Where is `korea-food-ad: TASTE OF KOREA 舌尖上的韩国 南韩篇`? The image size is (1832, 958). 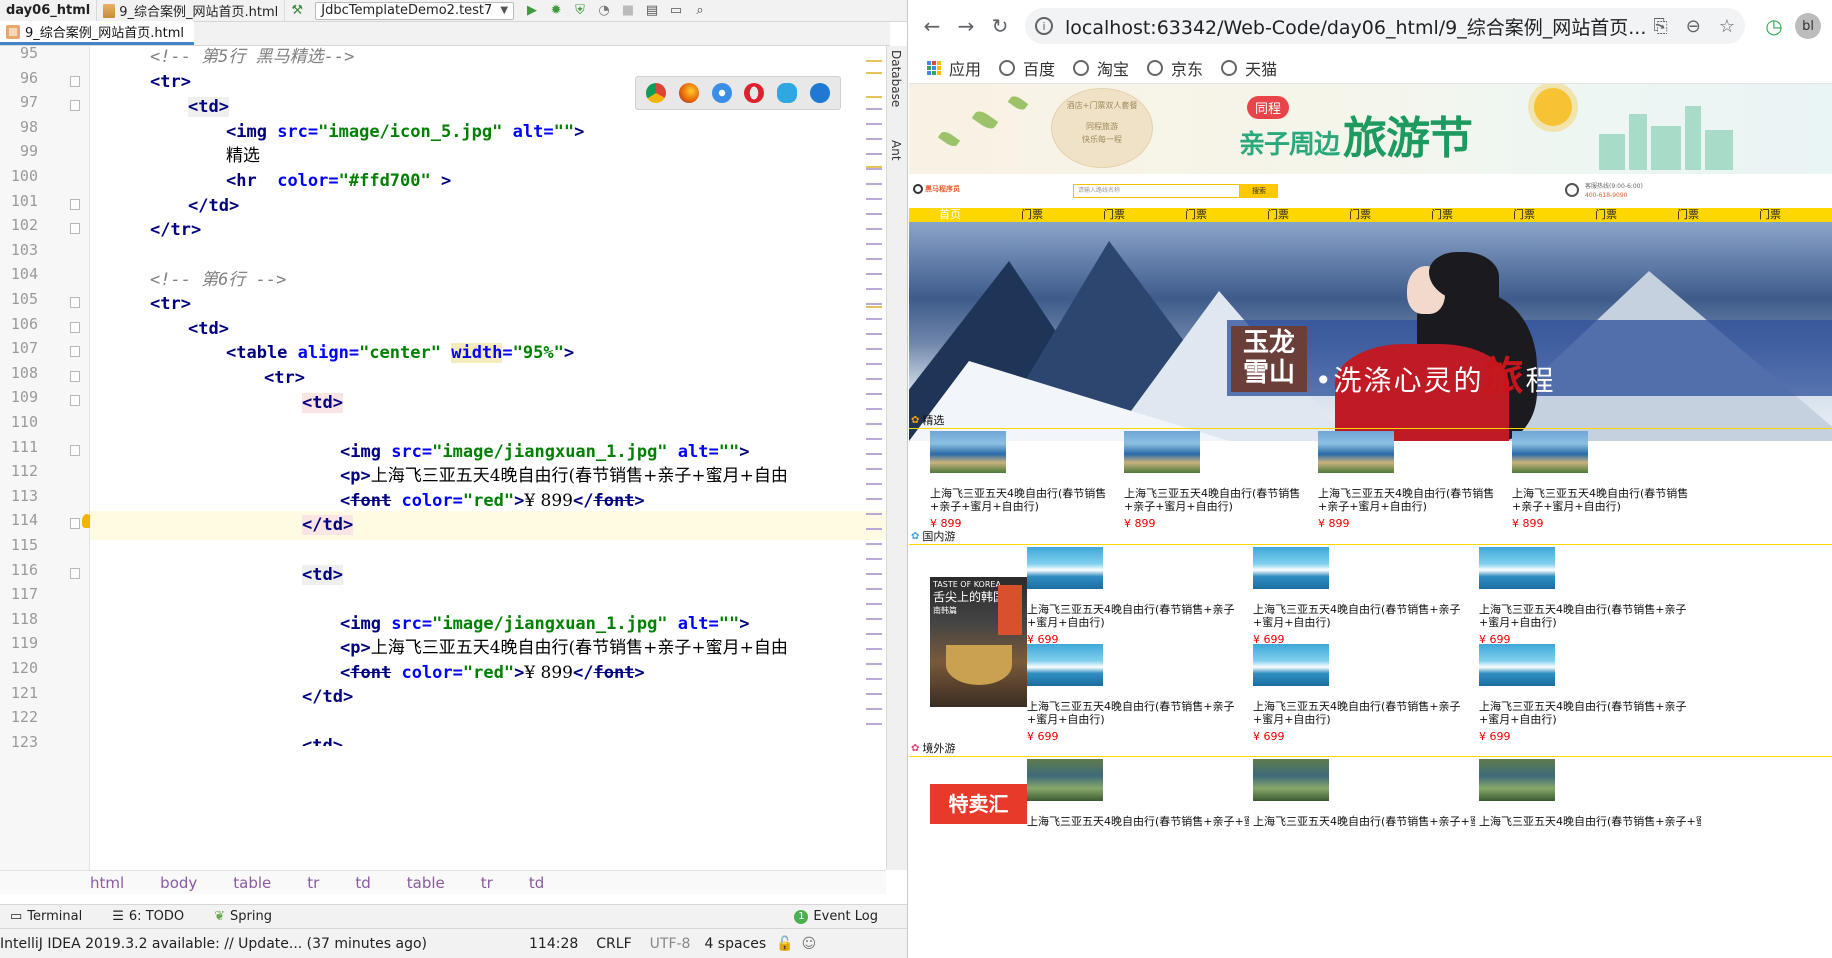 korea-food-ad: TASTE OF KOREA 舌尖上的韩国 南韩篇 is located at coordinates (978, 642).